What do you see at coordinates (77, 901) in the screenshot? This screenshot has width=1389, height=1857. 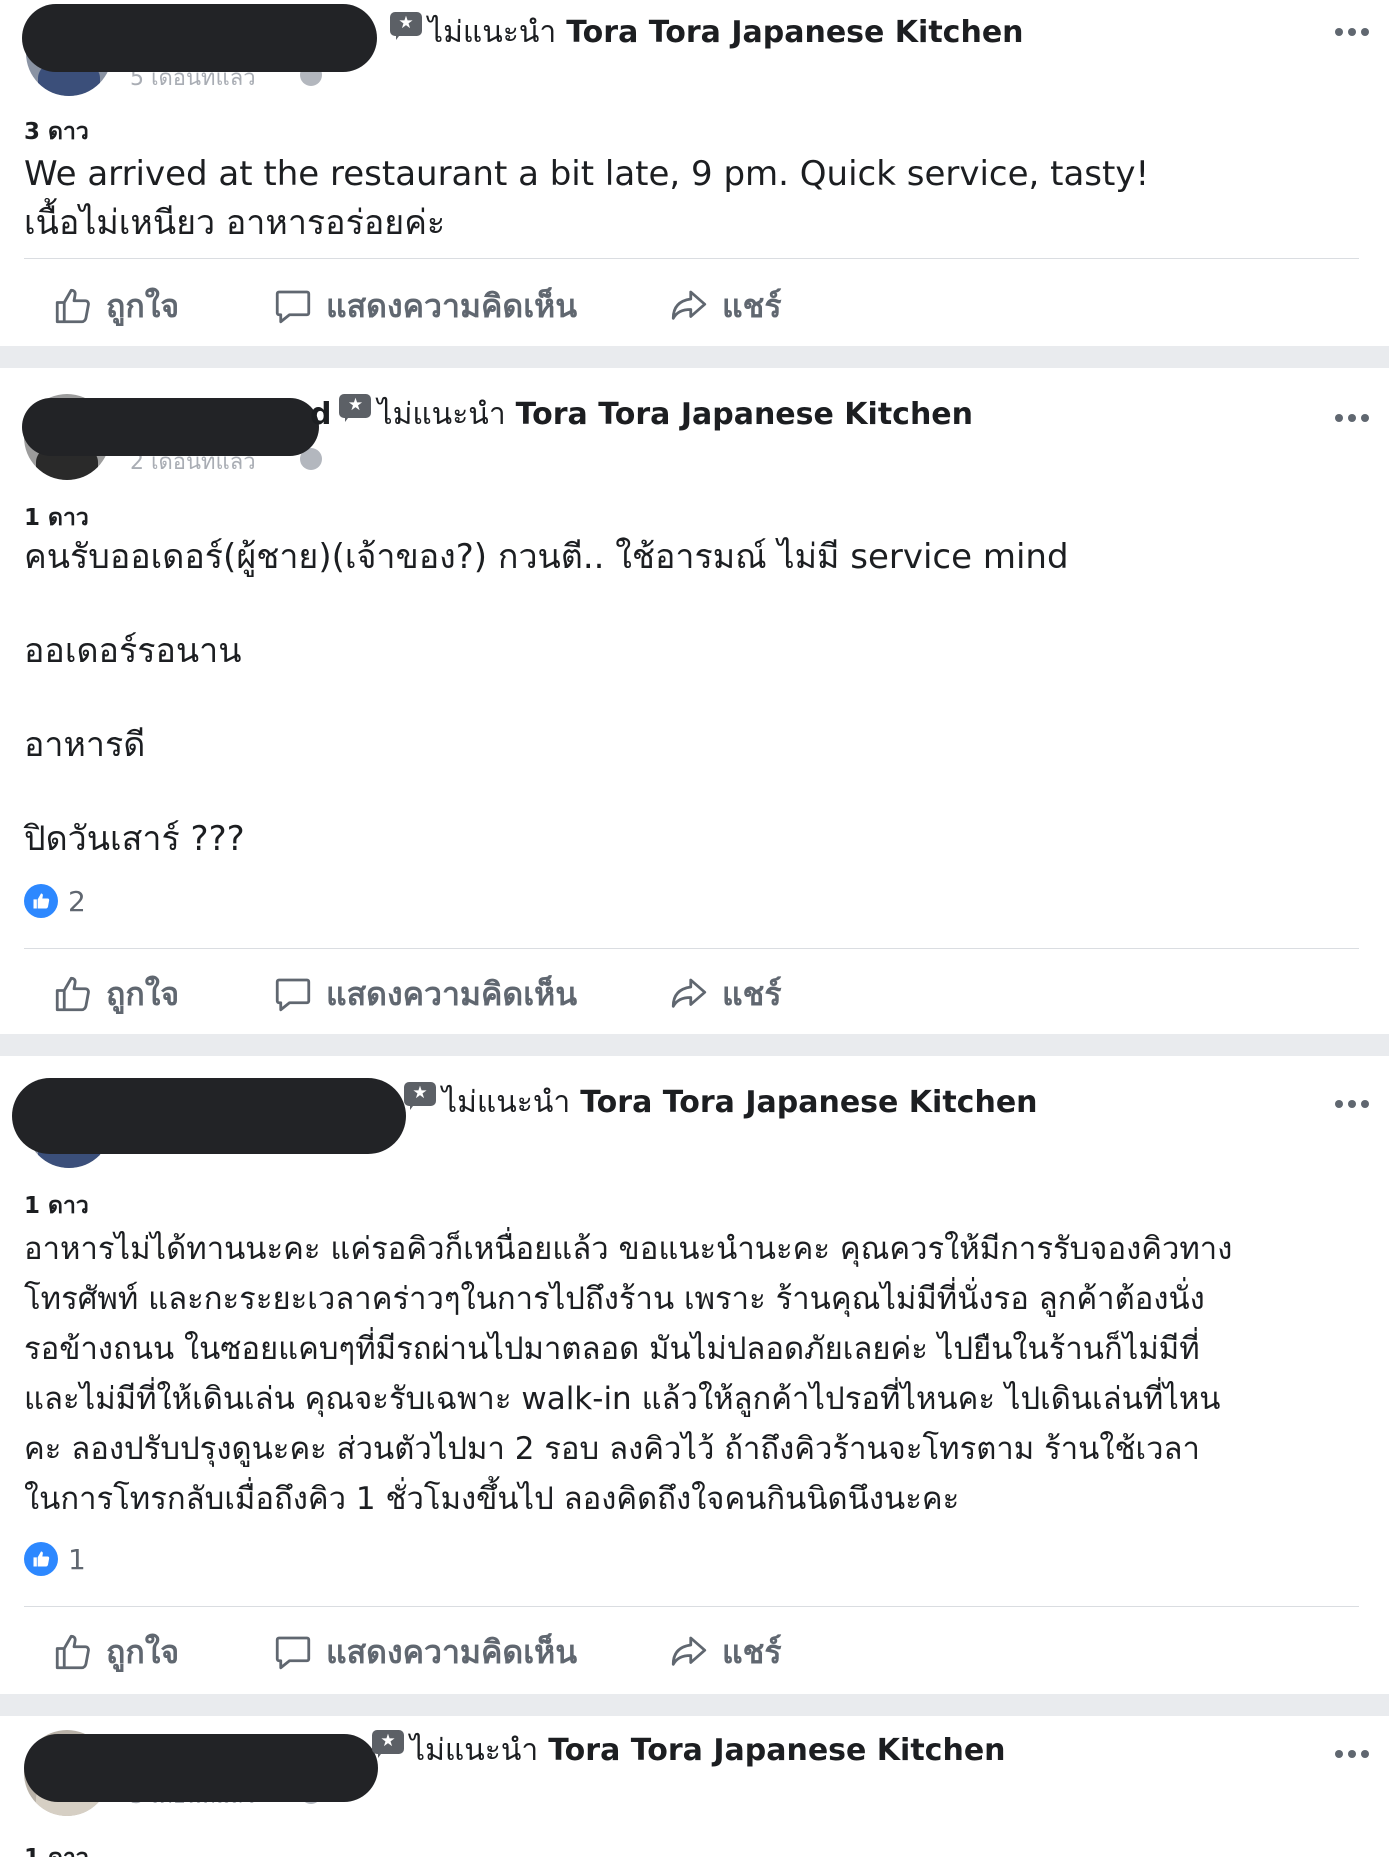 I see `like-count: 2` at bounding box center [77, 901].